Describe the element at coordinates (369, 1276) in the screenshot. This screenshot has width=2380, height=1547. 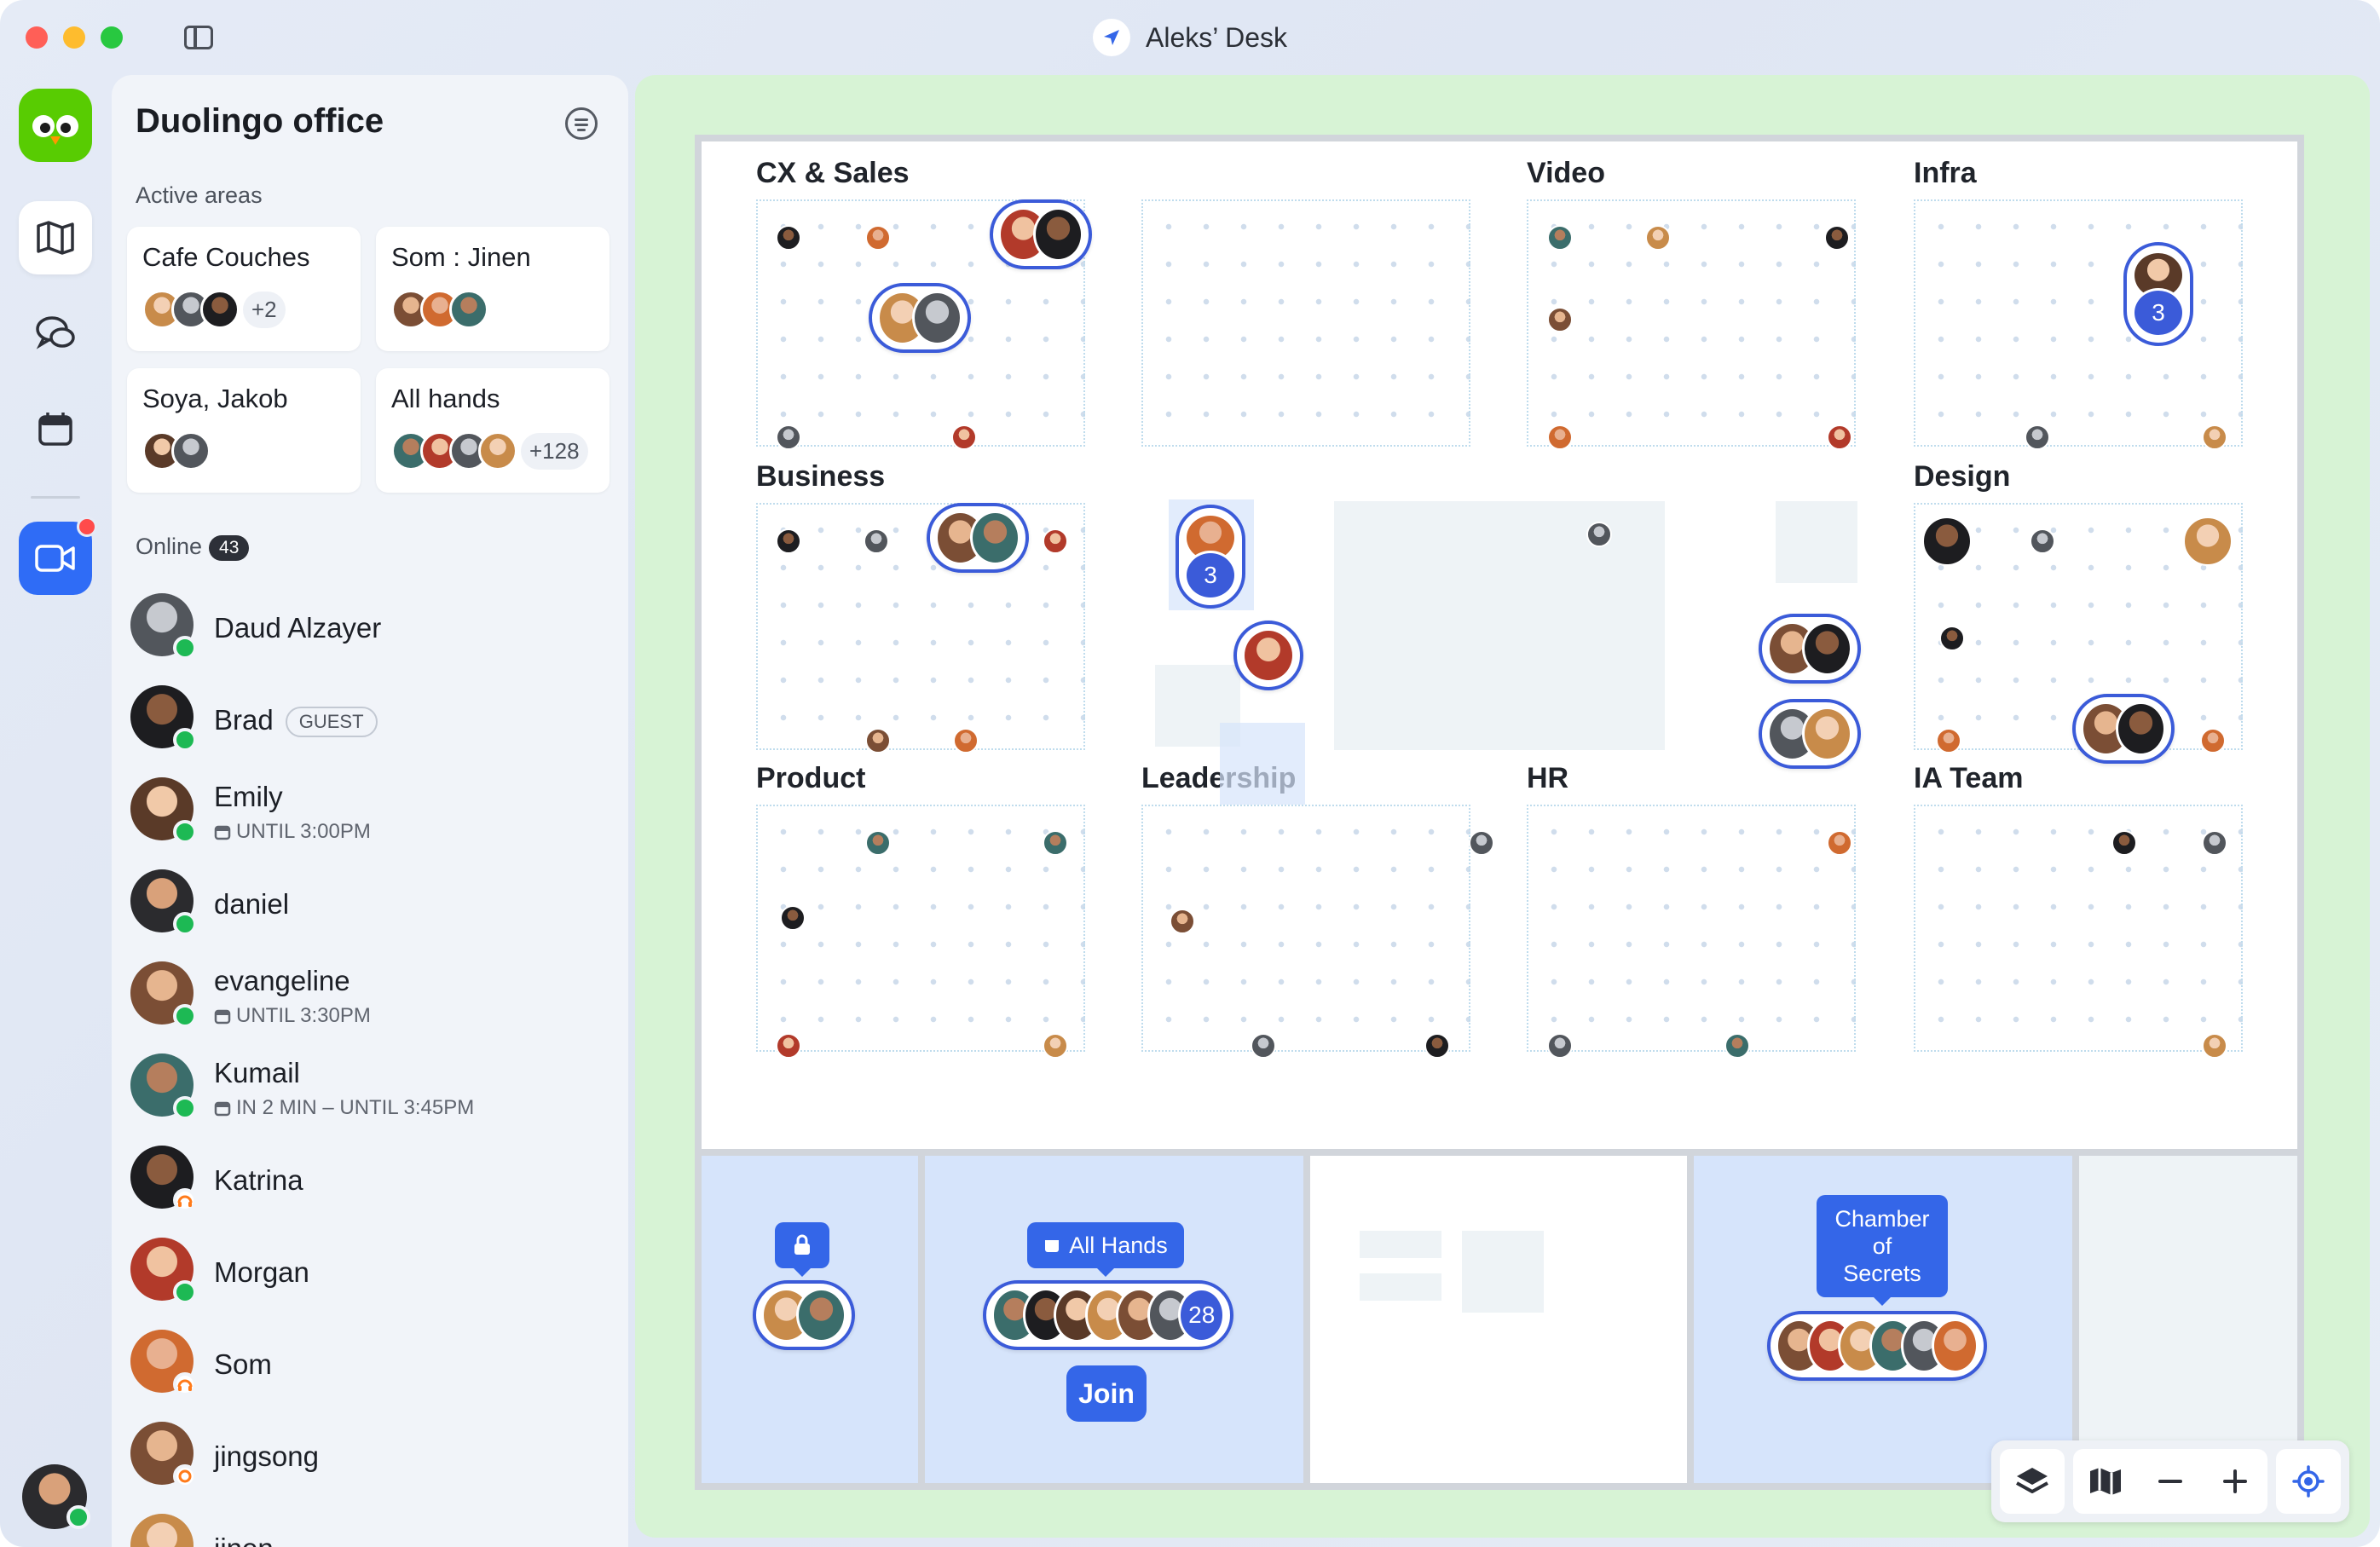
I see `person-row: Morgan` at that location.